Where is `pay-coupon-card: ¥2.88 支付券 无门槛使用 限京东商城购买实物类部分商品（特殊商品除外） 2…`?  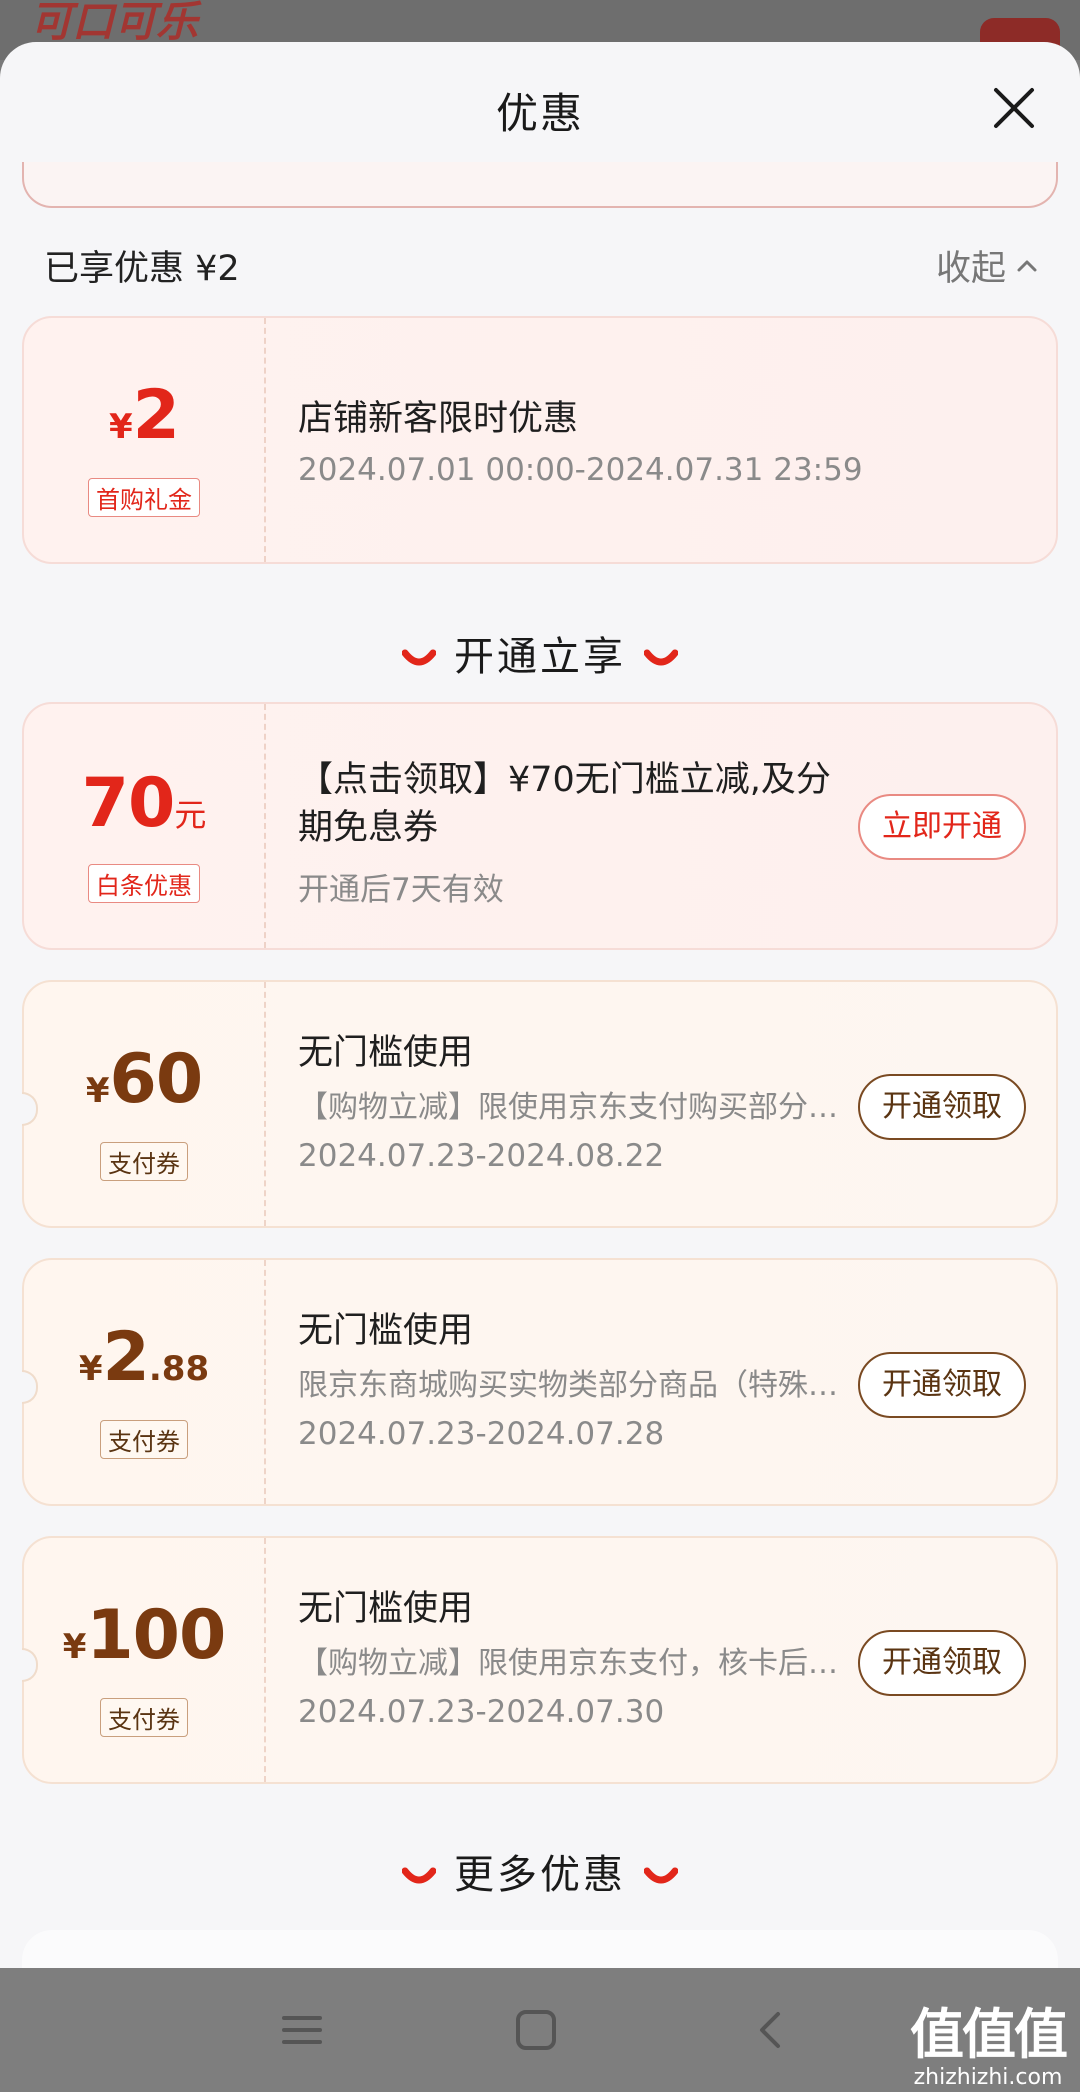
pay-coupon-card: ¥2.88 支付券 无门槛使用 限京东商城购买实物类部分商品（特殊商品除外） 2… is located at coordinates (540, 1382).